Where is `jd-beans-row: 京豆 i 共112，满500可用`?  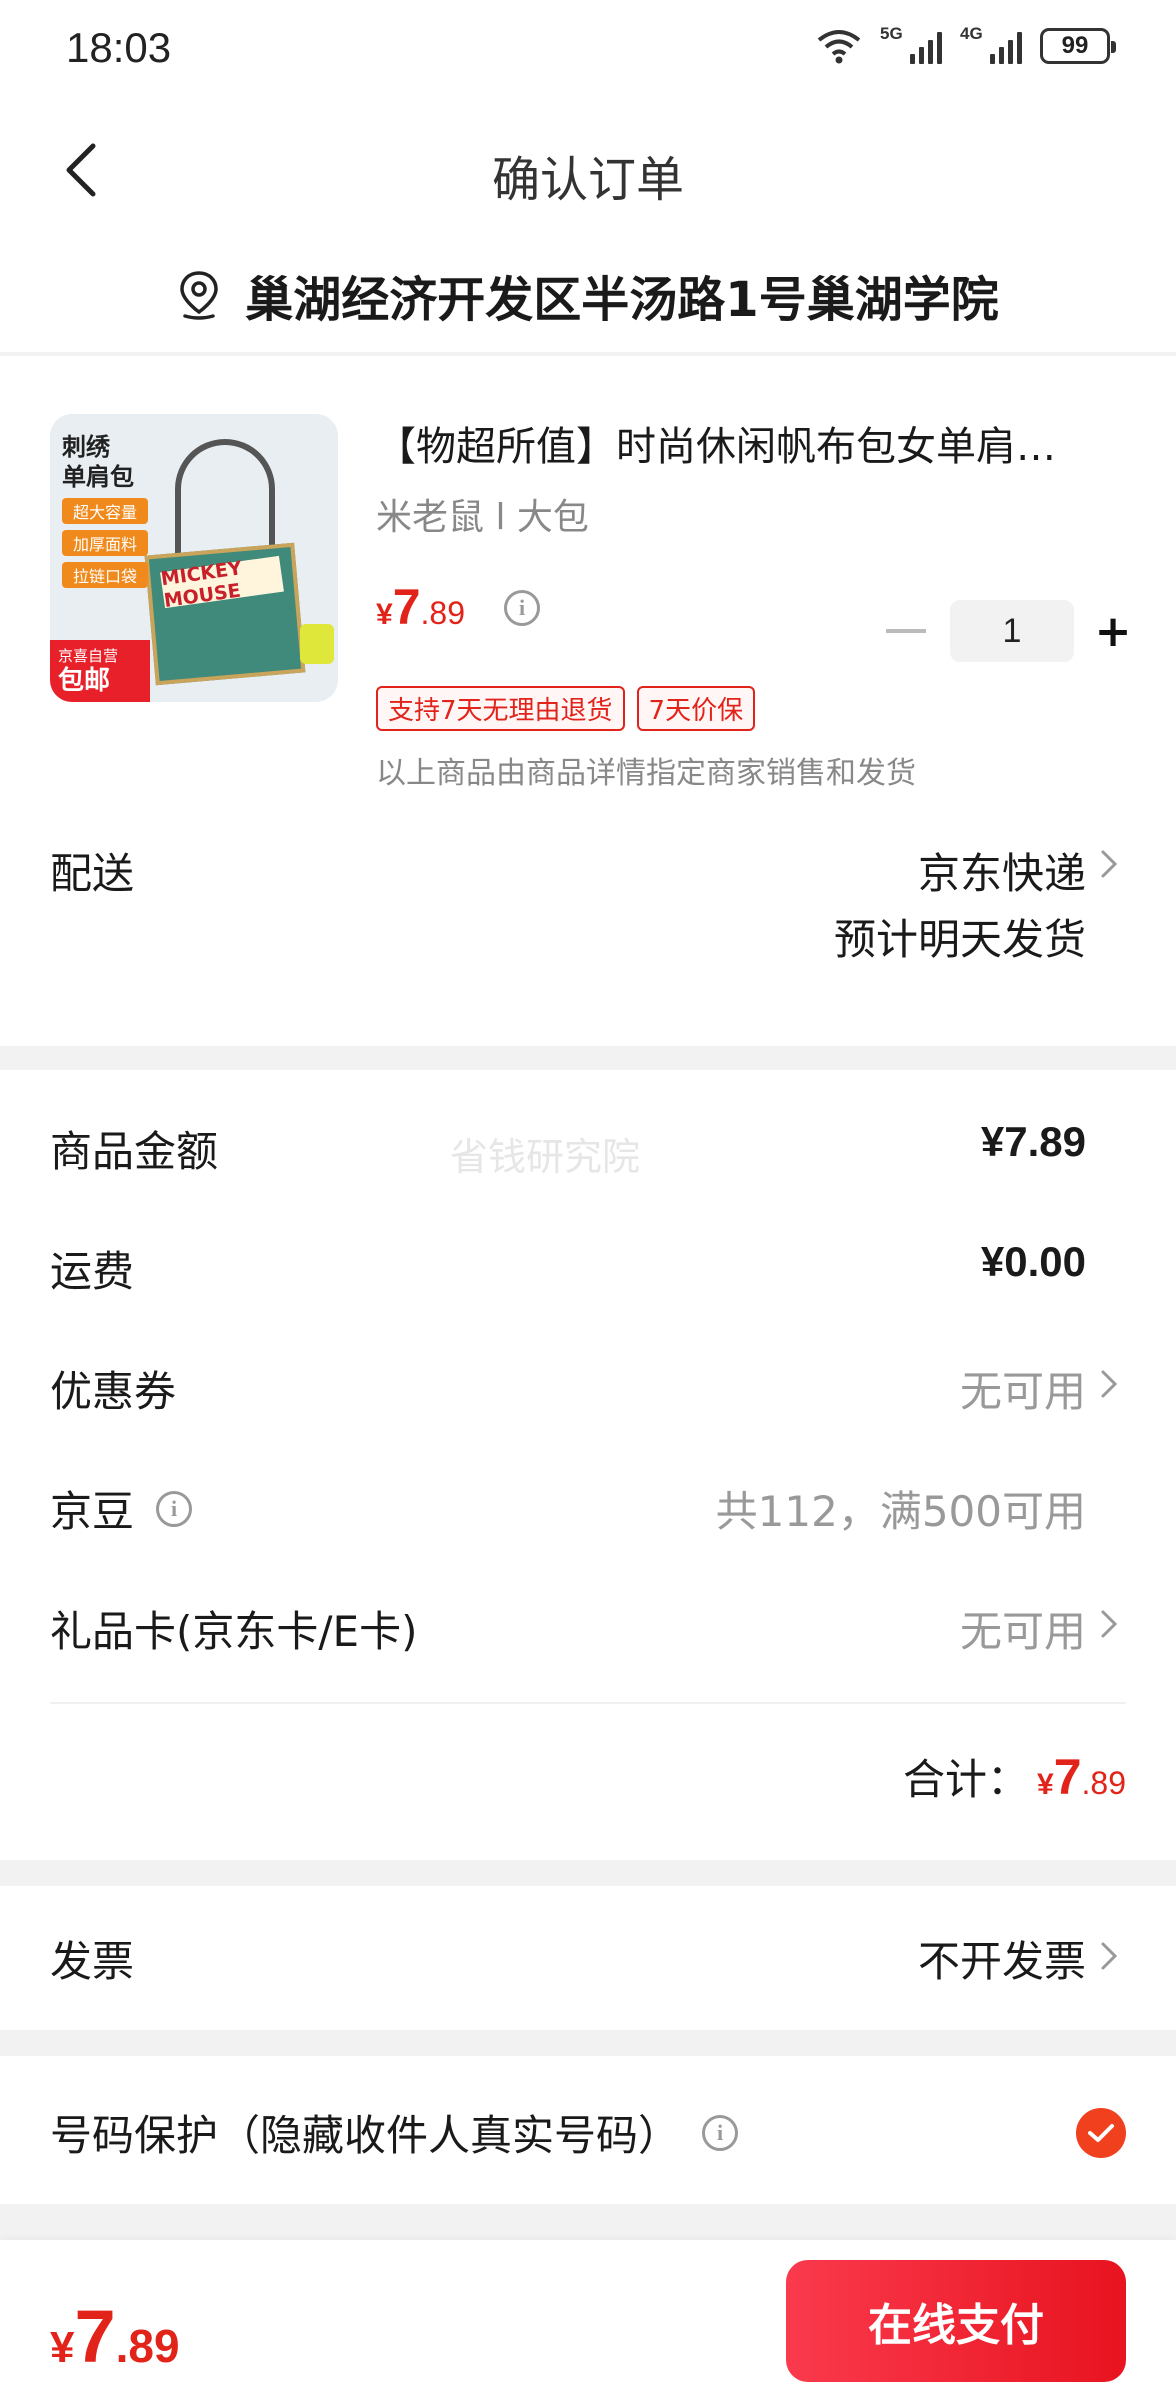
jd-beans-row: 京豆 i 共112，满500可用 is located at coordinates (588, 1506).